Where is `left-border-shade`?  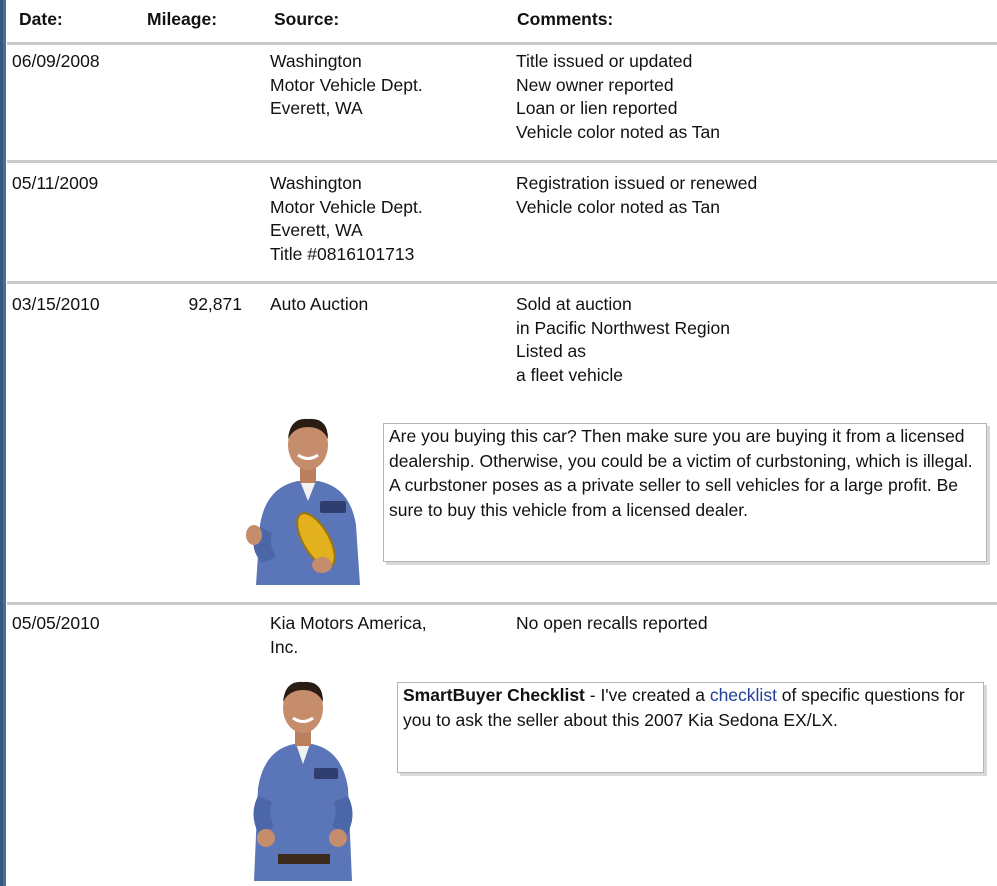
left-border-shade is located at coordinates (1, 443).